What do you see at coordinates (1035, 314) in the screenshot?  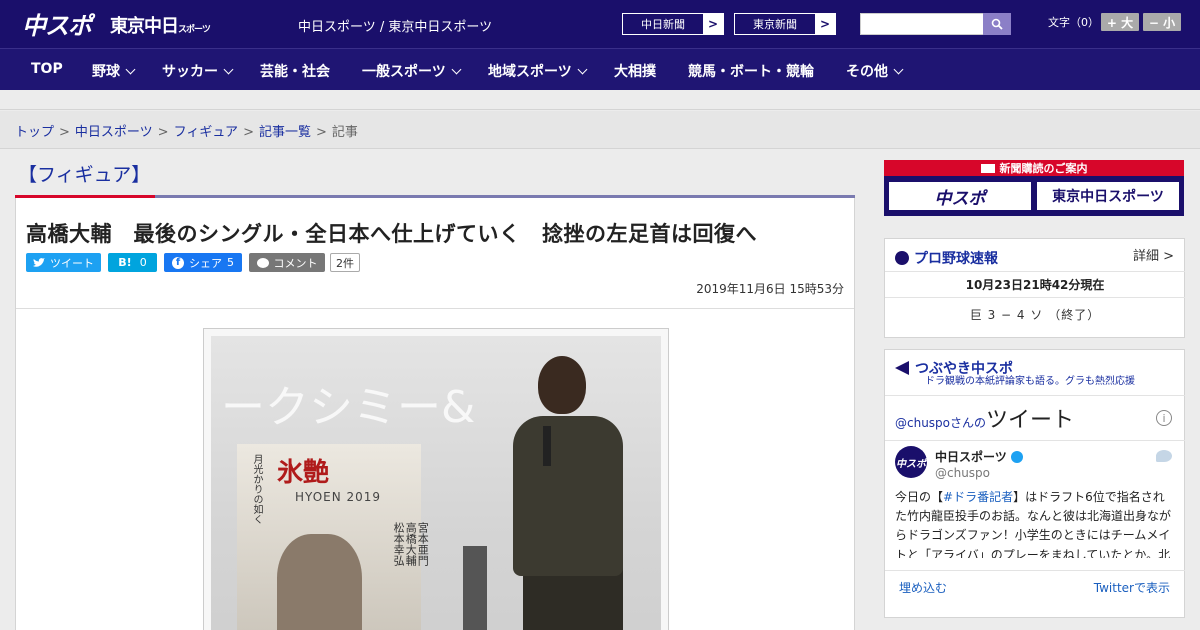 I see `game-score: 巨 3 − 4 ソ （終了）` at bounding box center [1035, 314].